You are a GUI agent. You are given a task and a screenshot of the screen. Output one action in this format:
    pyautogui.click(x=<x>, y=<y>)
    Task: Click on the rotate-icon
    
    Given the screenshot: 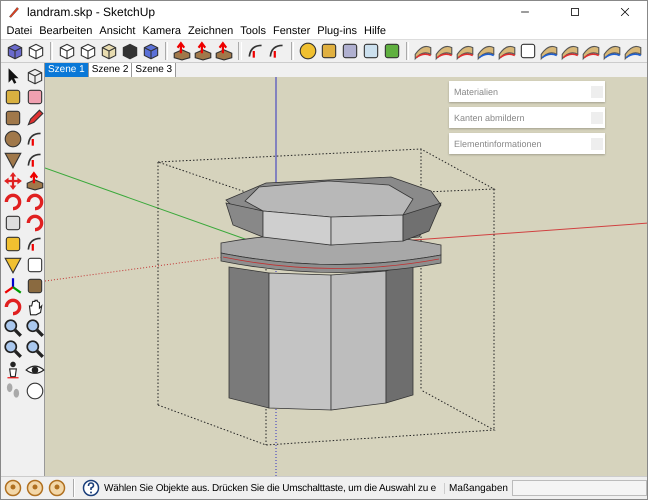 What is the action you would take?
    pyautogui.click(x=13, y=202)
    